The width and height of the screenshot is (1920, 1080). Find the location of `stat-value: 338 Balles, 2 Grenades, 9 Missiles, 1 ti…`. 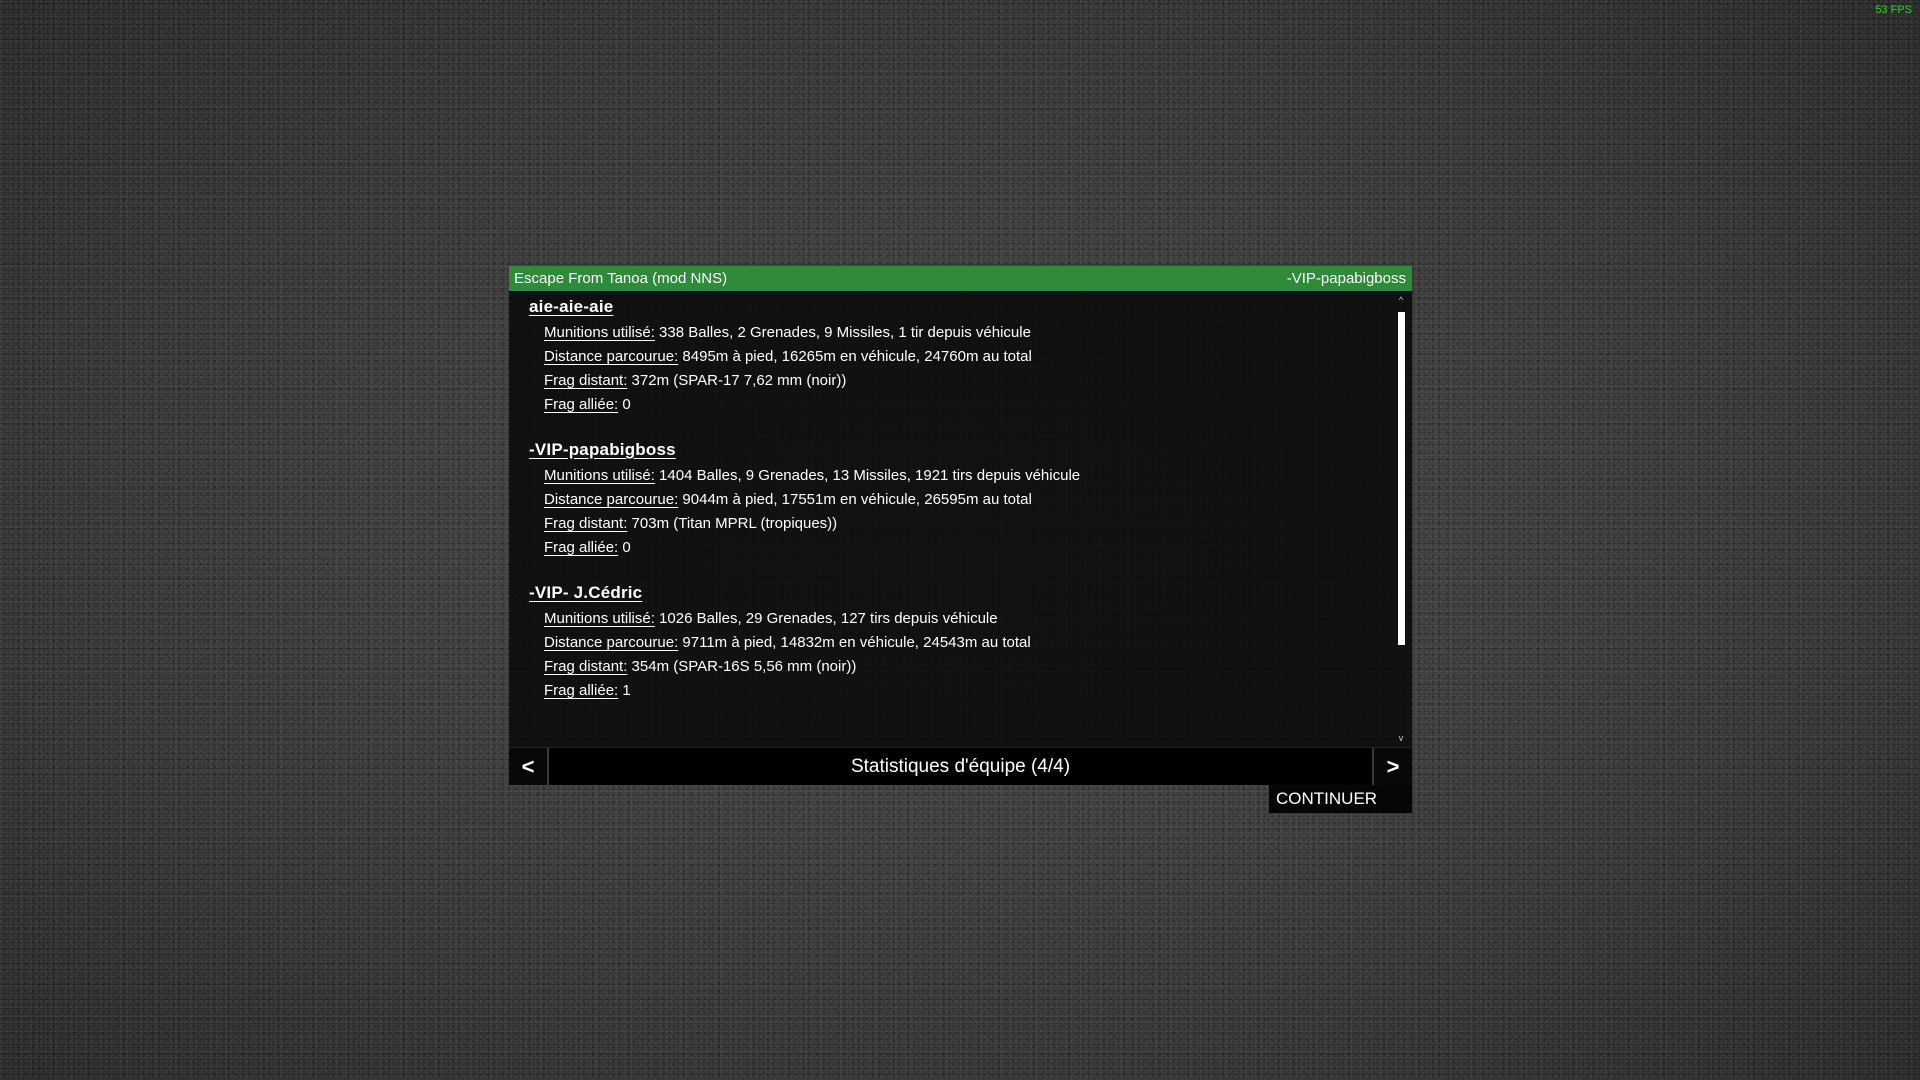

stat-value: 338 Balles, 2 Grenades, 9 Missiles, 1 ti… is located at coordinates (842, 332).